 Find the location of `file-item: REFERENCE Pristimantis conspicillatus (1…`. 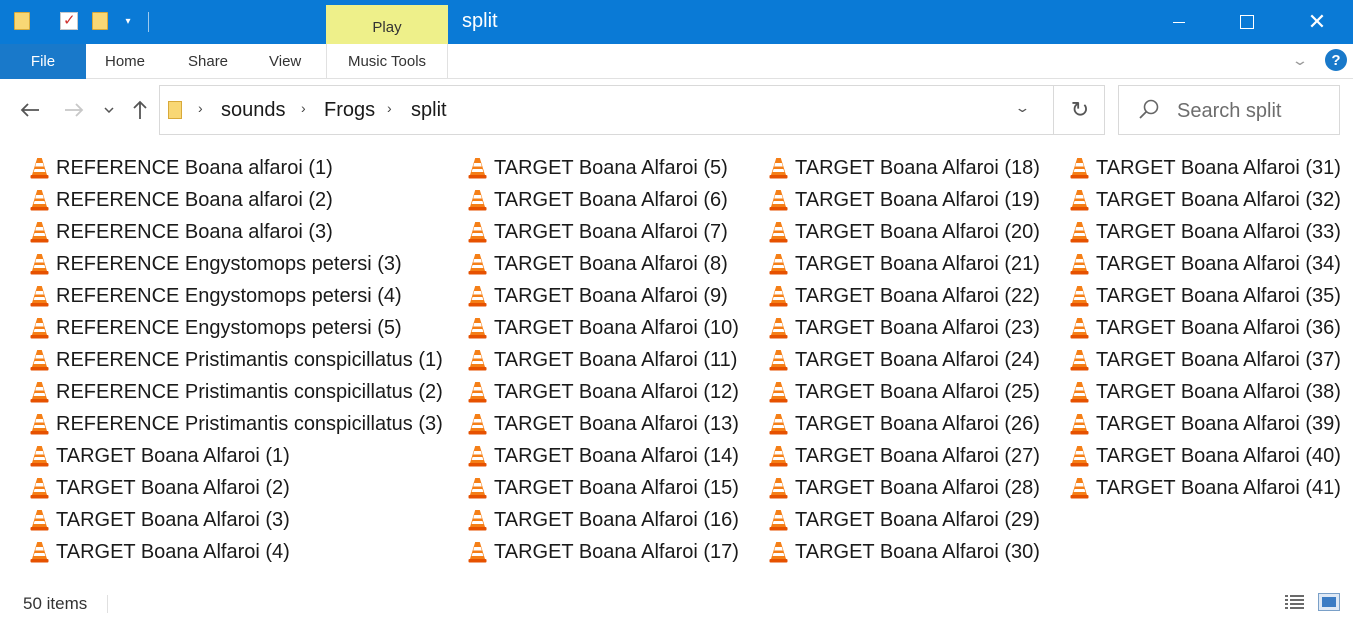

file-item: REFERENCE Pristimantis conspicillatus (1… is located at coordinates (236, 360).